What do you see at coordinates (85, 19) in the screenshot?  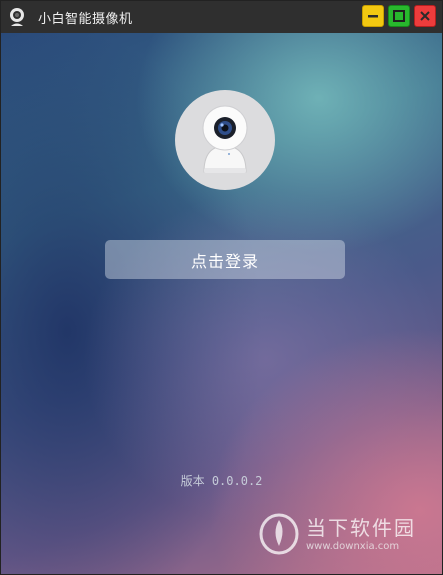 I see `window-title: 小白智能摄像机` at bounding box center [85, 19].